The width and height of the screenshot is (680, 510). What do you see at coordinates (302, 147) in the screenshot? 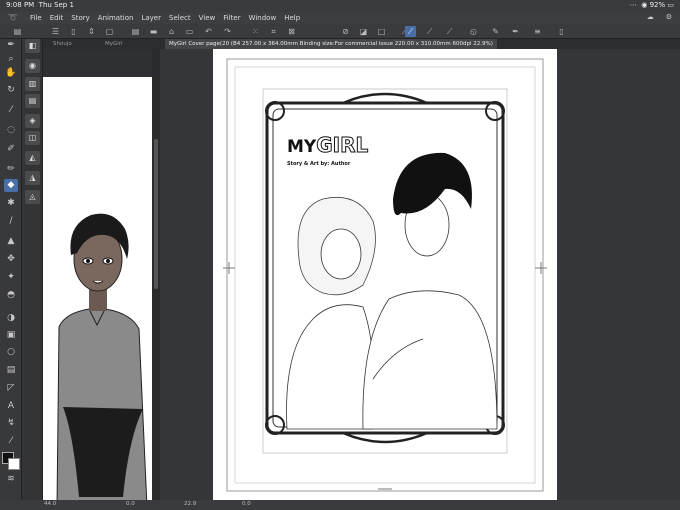
I see `cover-title-my: MY` at bounding box center [302, 147].